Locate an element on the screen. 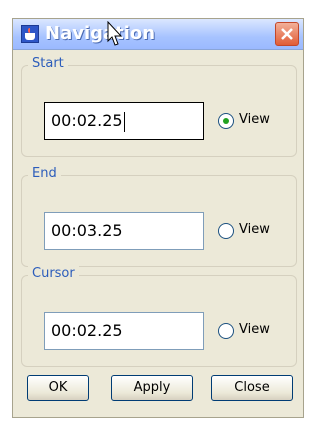 Image resolution: width=320 pixels, height=421 pixels. title-bar: Navigation is located at coordinates (158, 34).